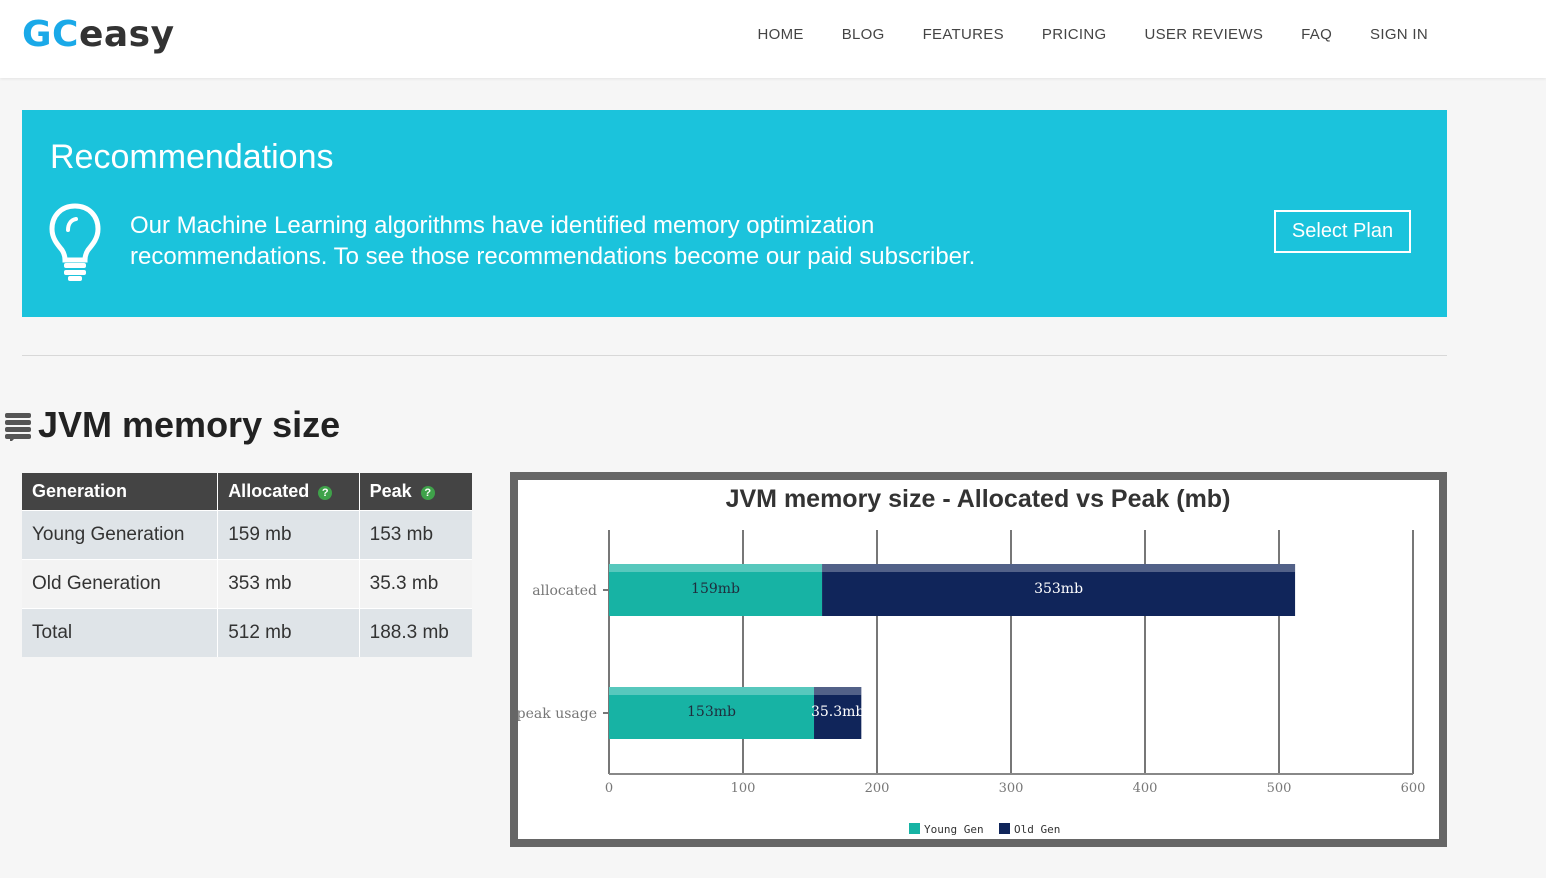 The image size is (1546, 878). Describe the element at coordinates (1145, 788) in the screenshot. I see `x-tick-label: 400` at that location.